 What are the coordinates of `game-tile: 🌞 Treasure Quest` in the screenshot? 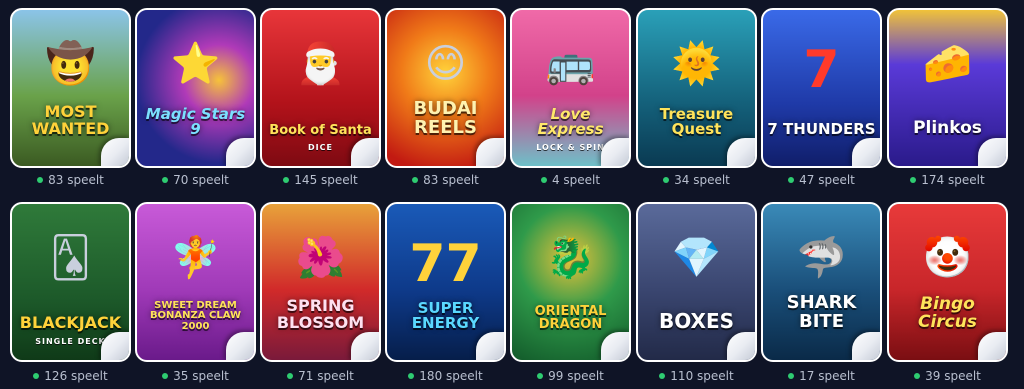 It's located at (696, 88).